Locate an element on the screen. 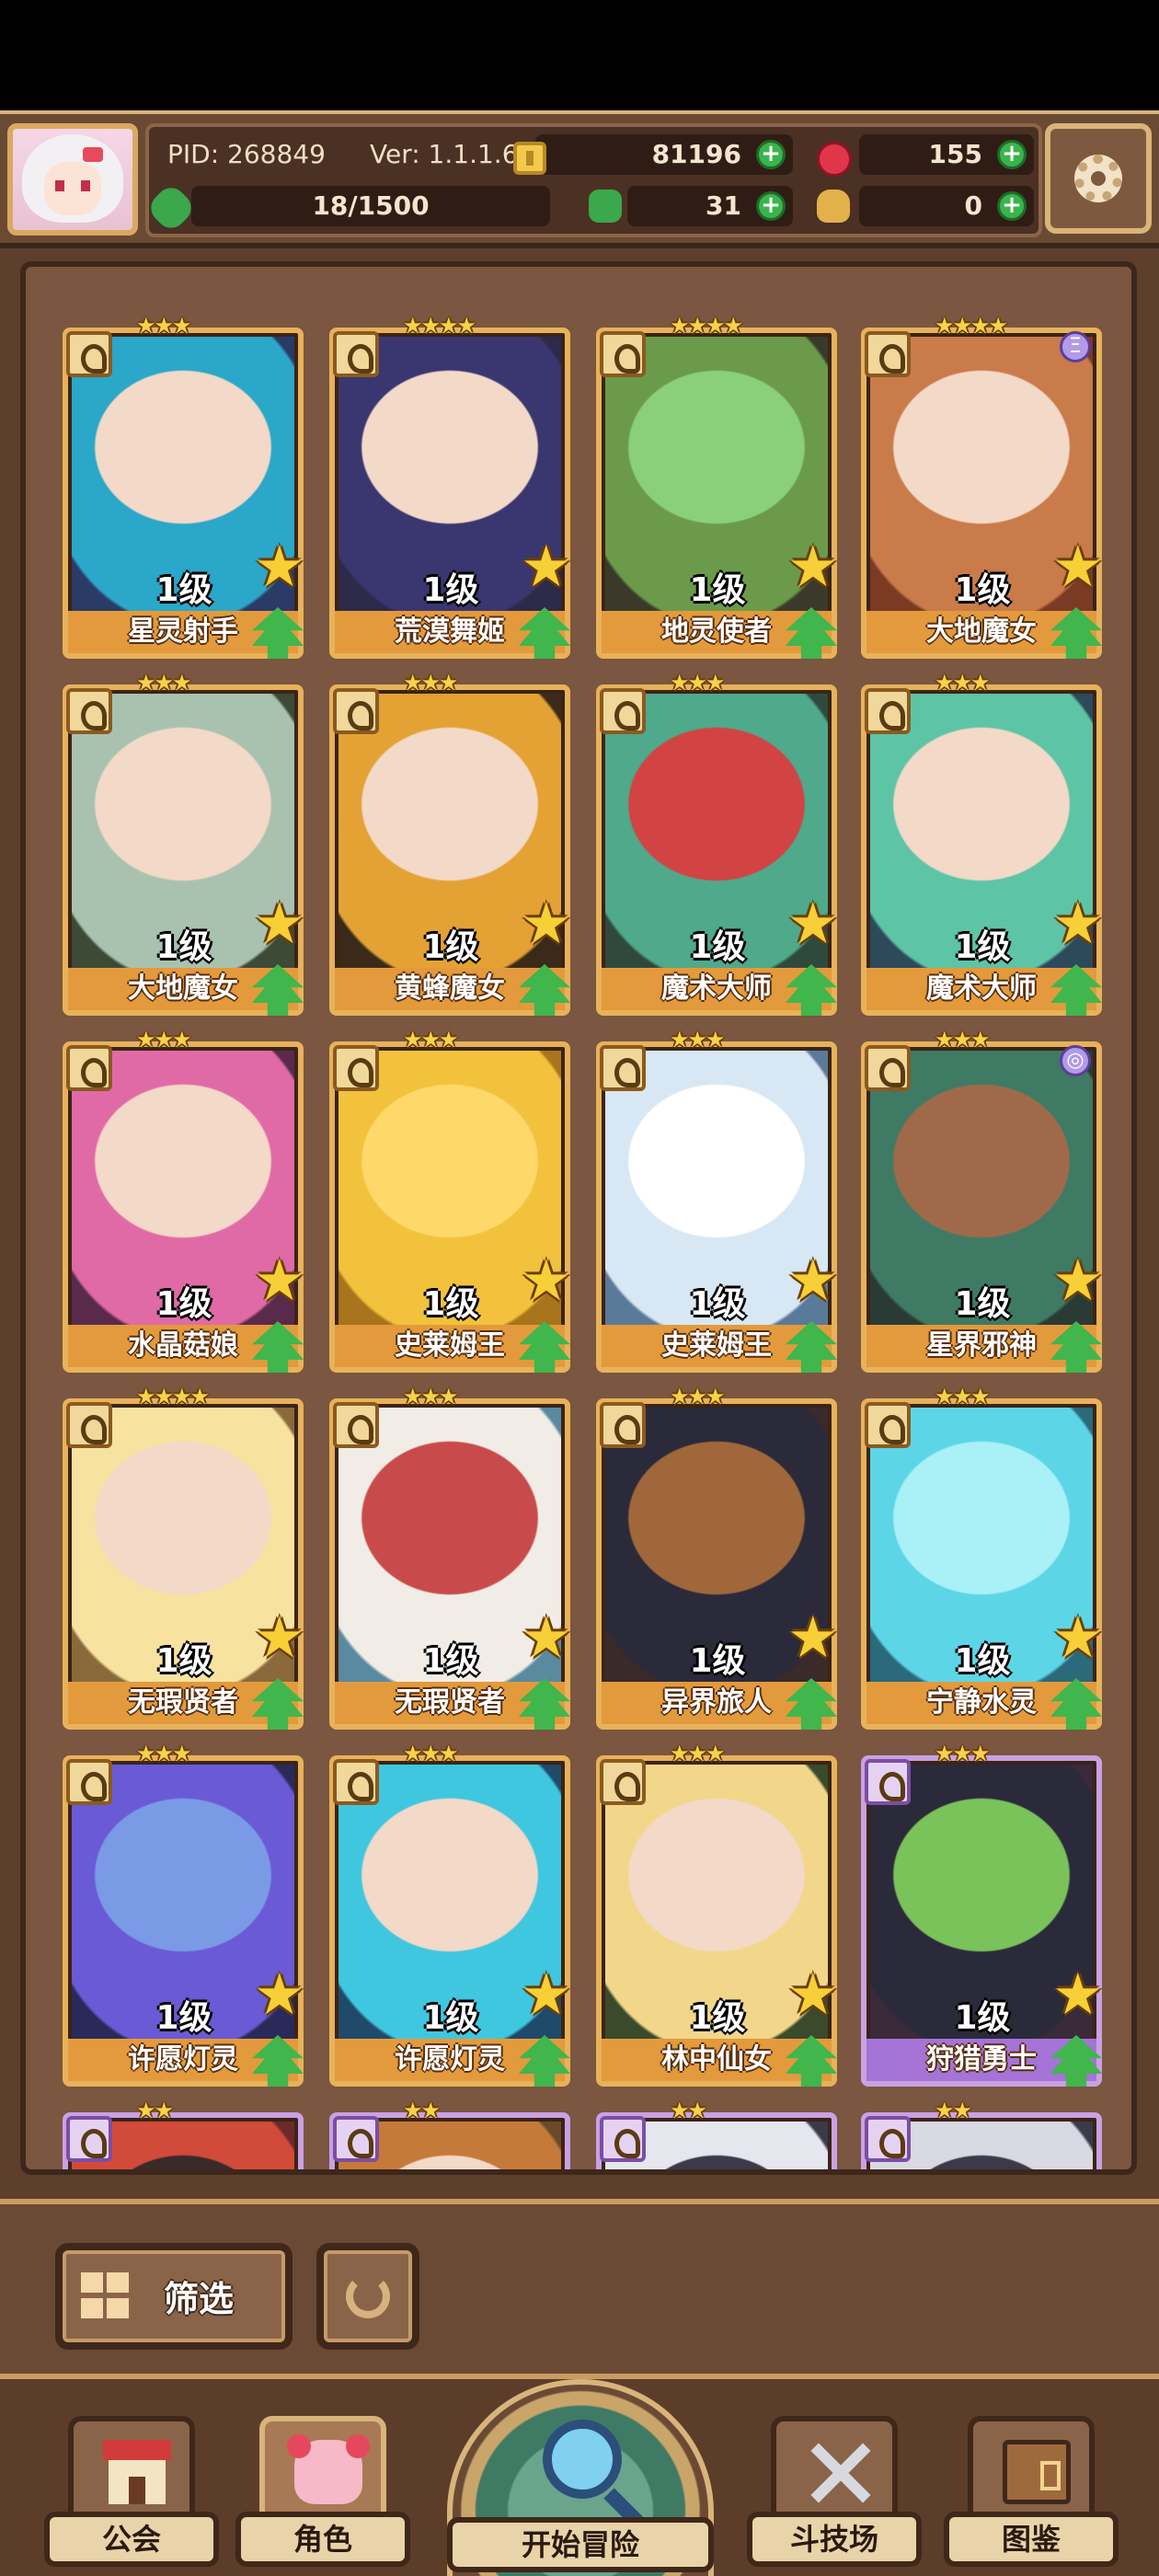  codex-icon-box is located at coordinates (1031, 2466).